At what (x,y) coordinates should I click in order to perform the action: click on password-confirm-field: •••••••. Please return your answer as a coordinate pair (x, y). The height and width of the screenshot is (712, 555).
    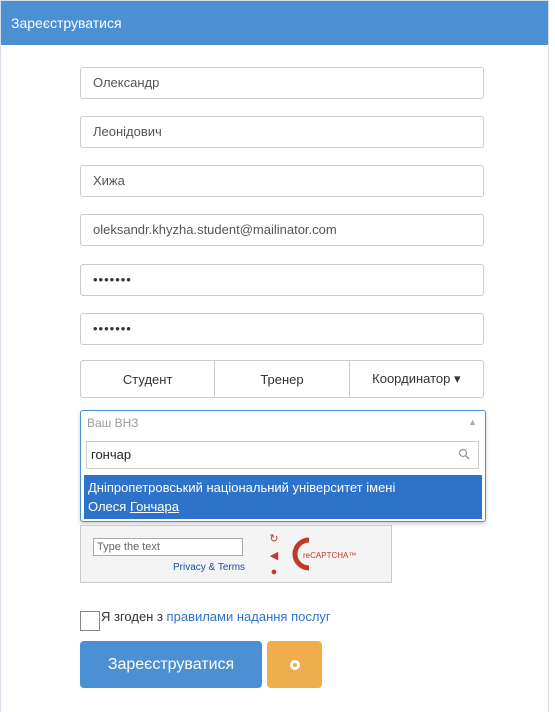
    Looking at the image, I should click on (282, 329).